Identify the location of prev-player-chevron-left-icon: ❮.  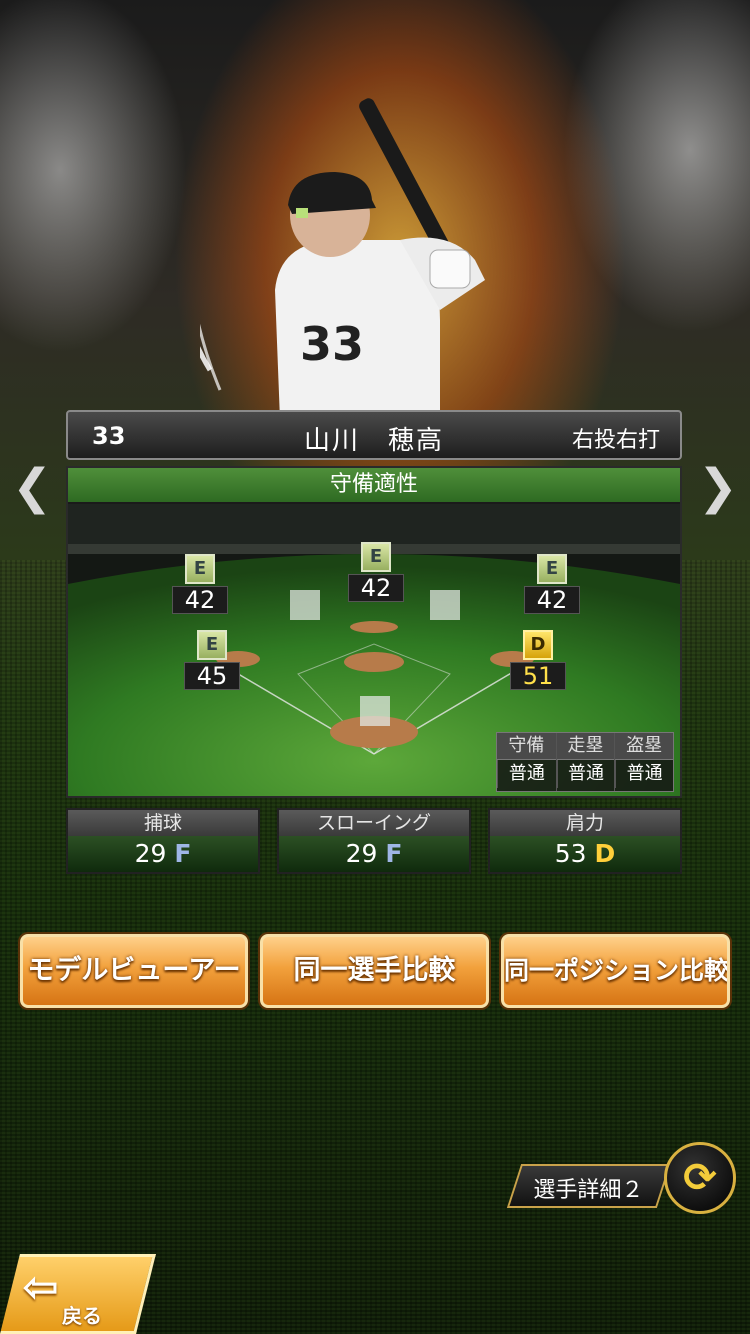
(32, 487).